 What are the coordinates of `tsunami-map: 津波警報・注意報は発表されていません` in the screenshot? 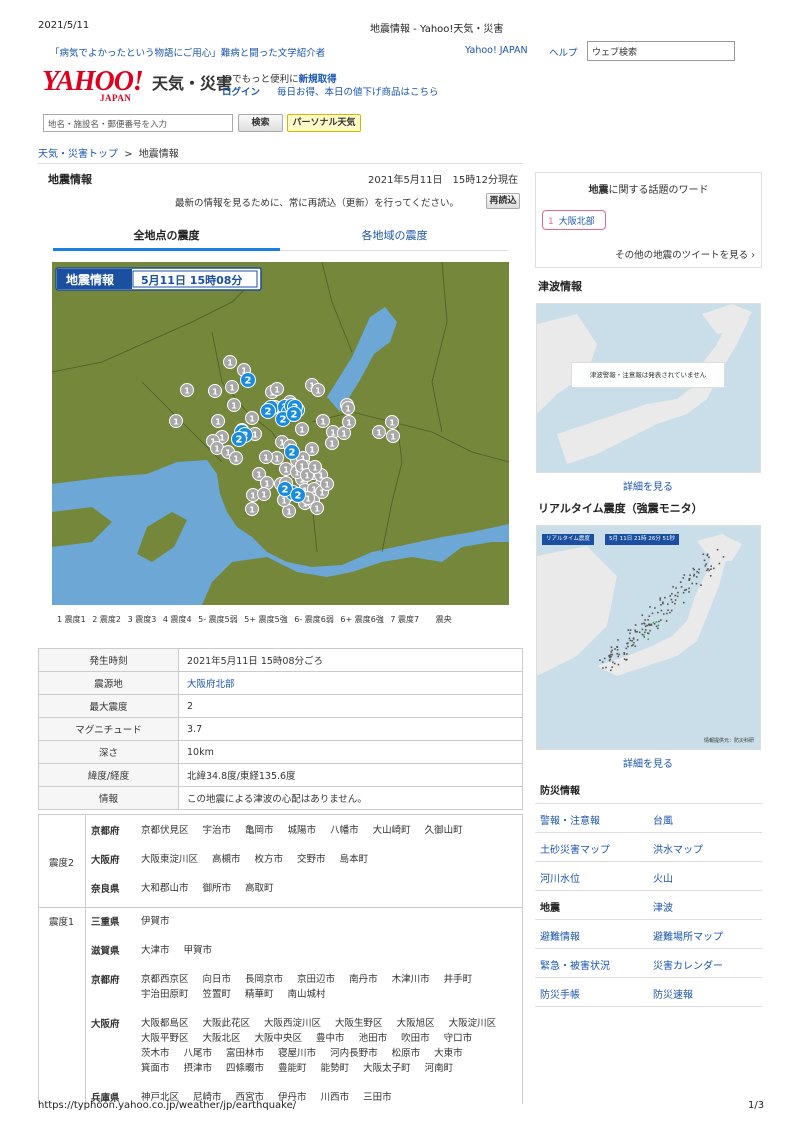 It's located at (648, 388).